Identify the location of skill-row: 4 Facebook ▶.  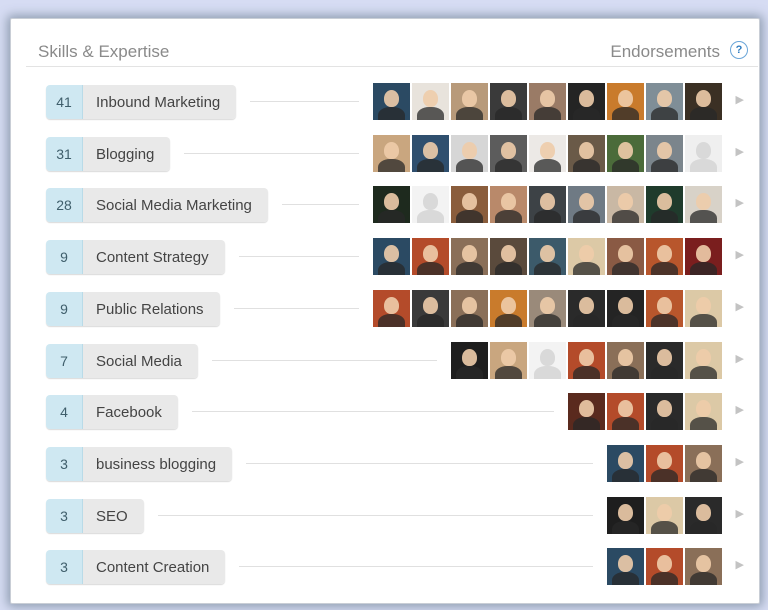
(396, 412).